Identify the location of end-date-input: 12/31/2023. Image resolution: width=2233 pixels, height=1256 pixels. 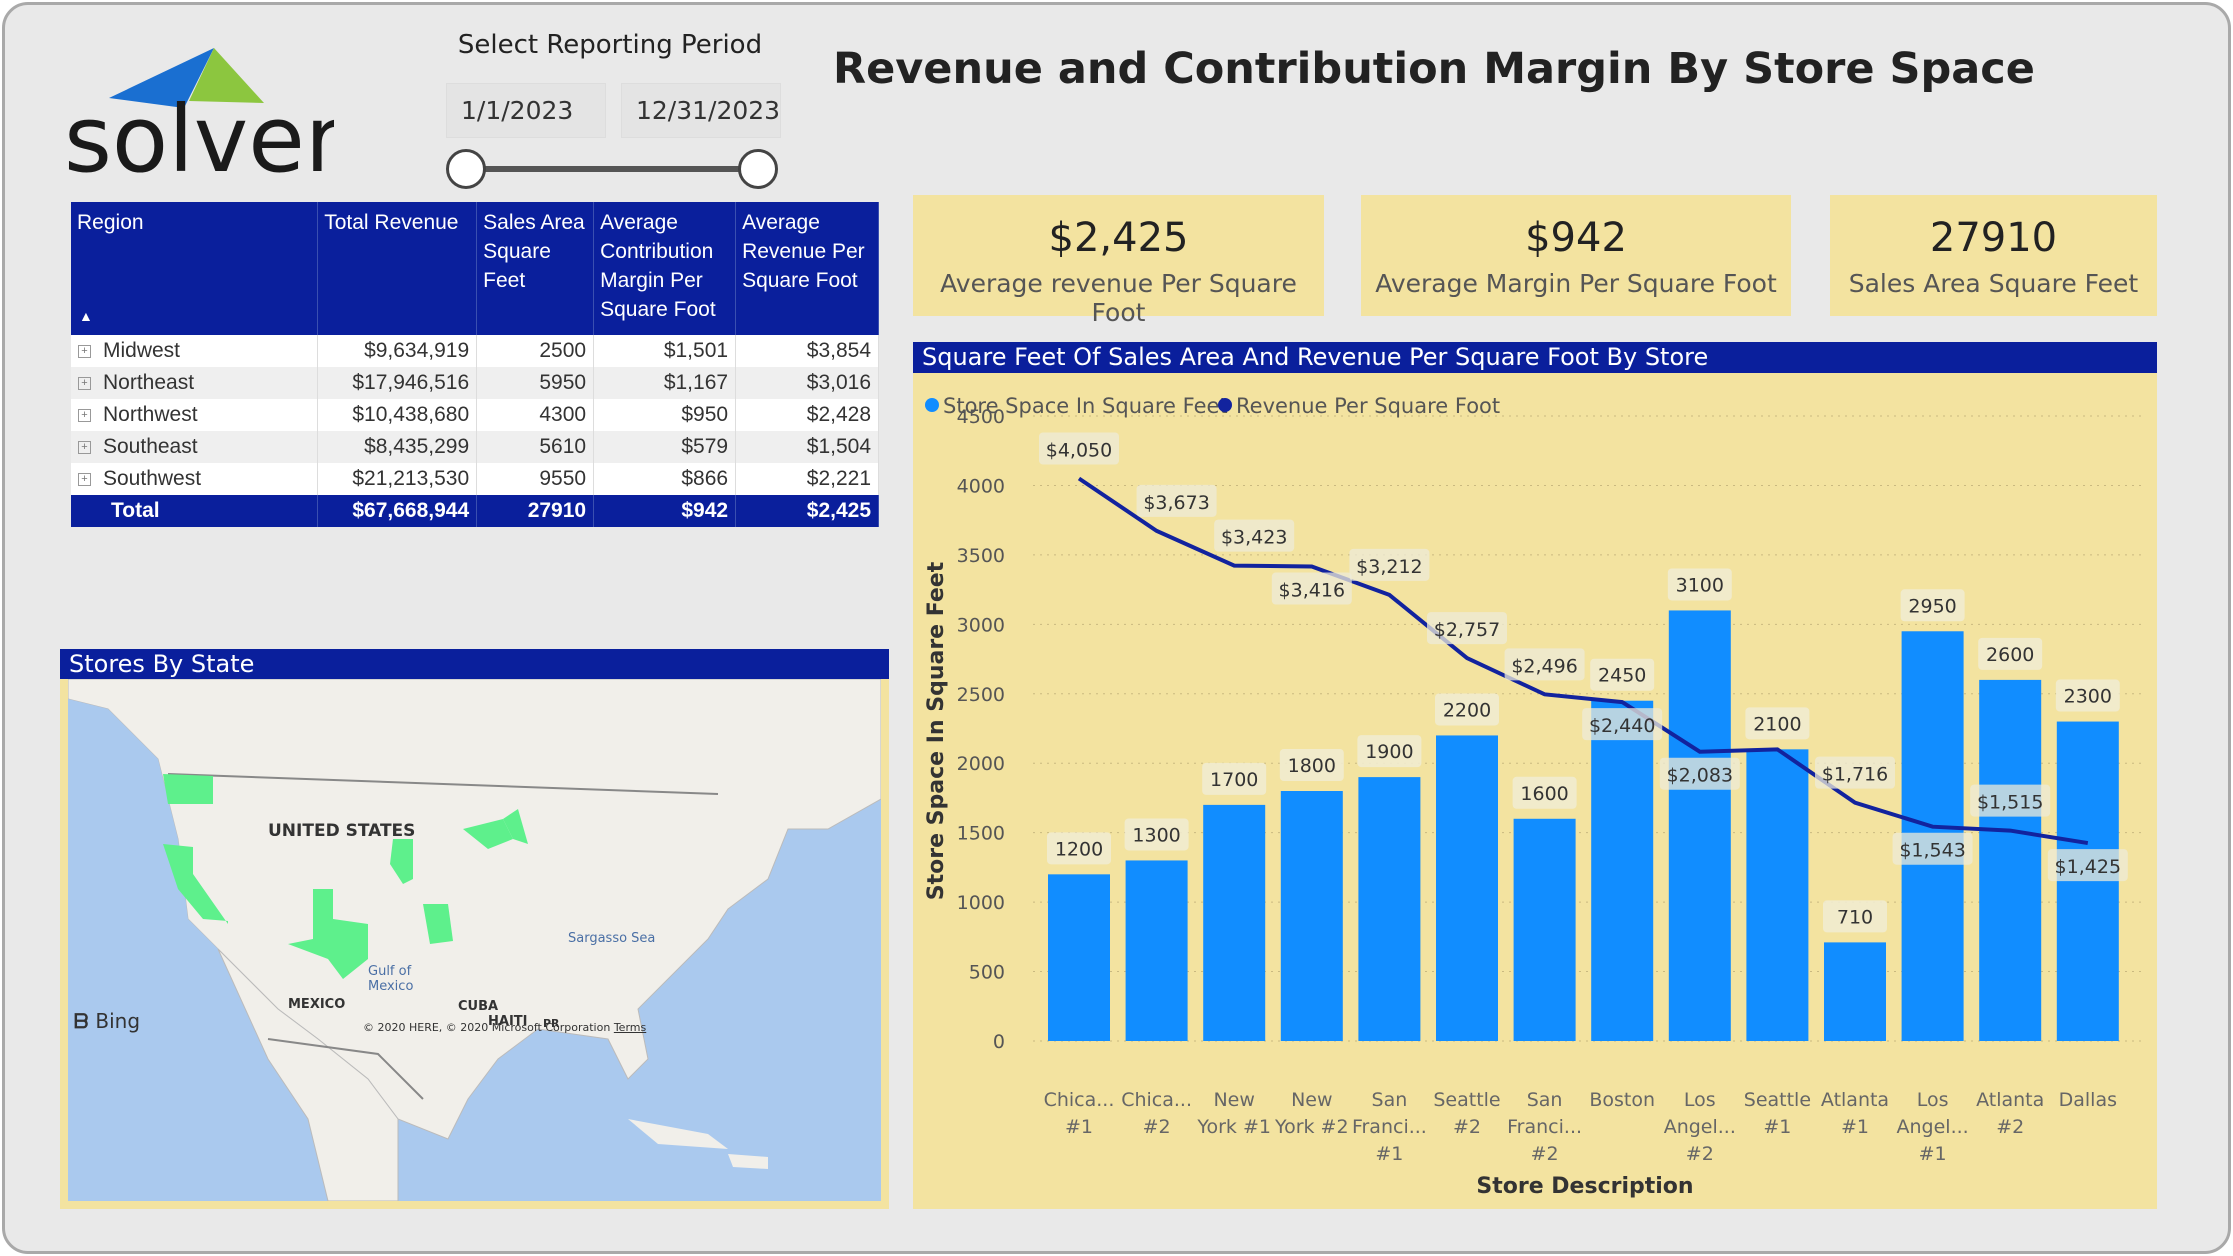
(701, 110).